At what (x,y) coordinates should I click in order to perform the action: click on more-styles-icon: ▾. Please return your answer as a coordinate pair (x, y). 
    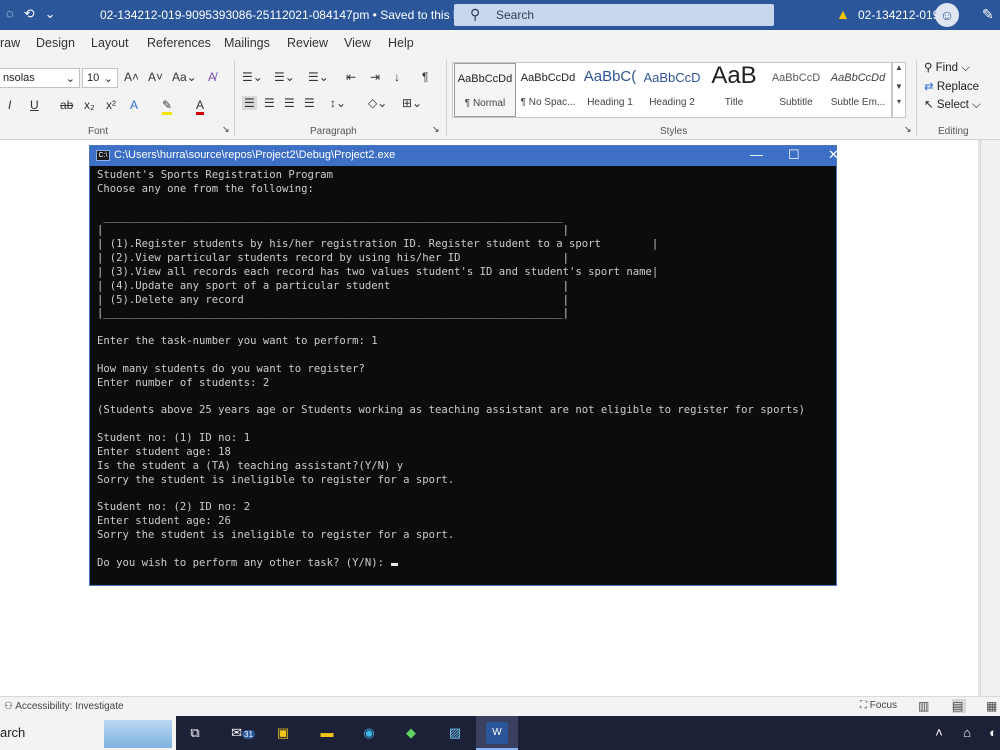
    Looking at the image, I should click on (899, 101).